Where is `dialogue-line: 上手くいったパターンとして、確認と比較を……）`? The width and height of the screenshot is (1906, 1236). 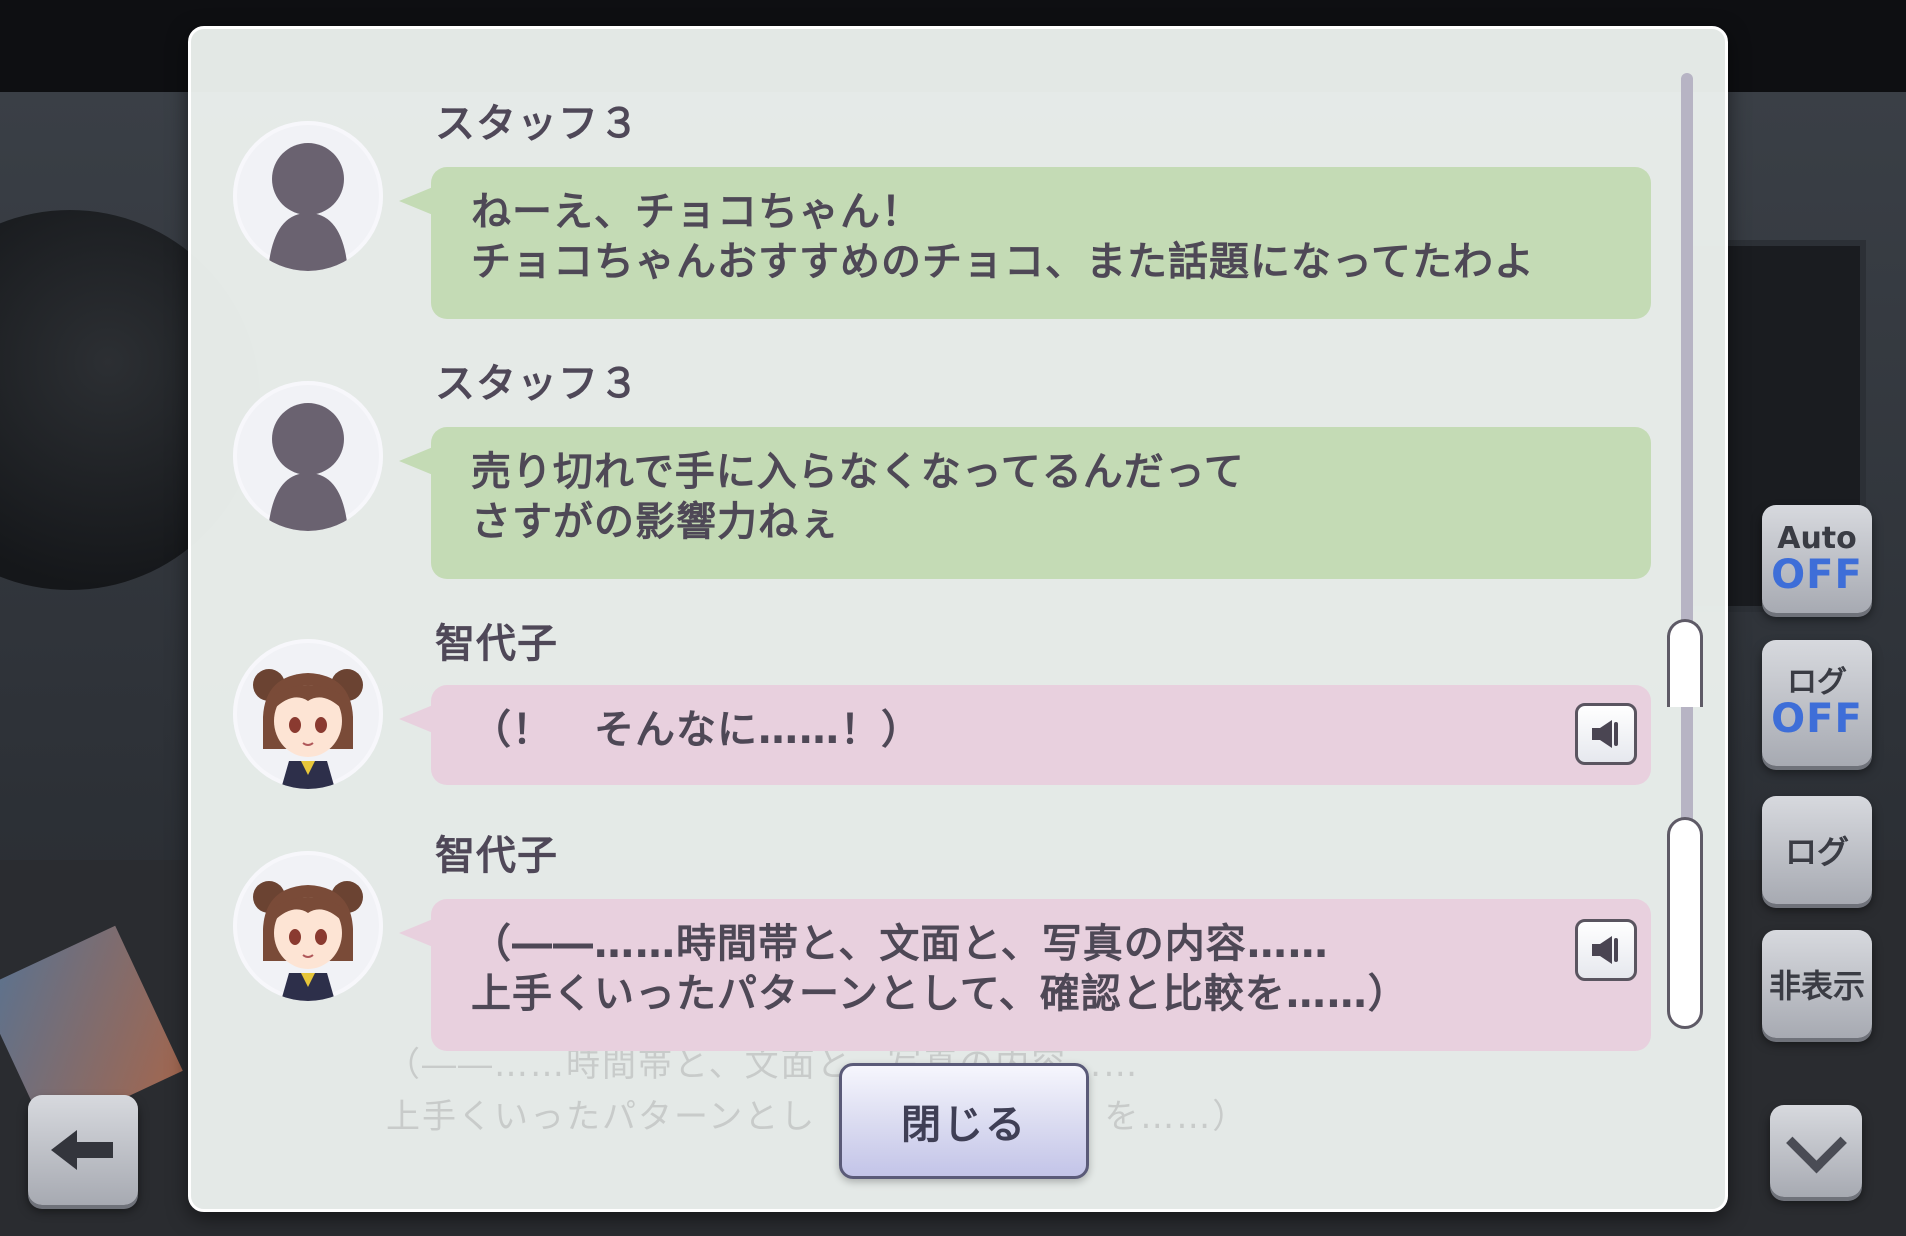
dialogue-line: 上手くいったパターンとして、確認と比較を……） is located at coordinates (940, 994).